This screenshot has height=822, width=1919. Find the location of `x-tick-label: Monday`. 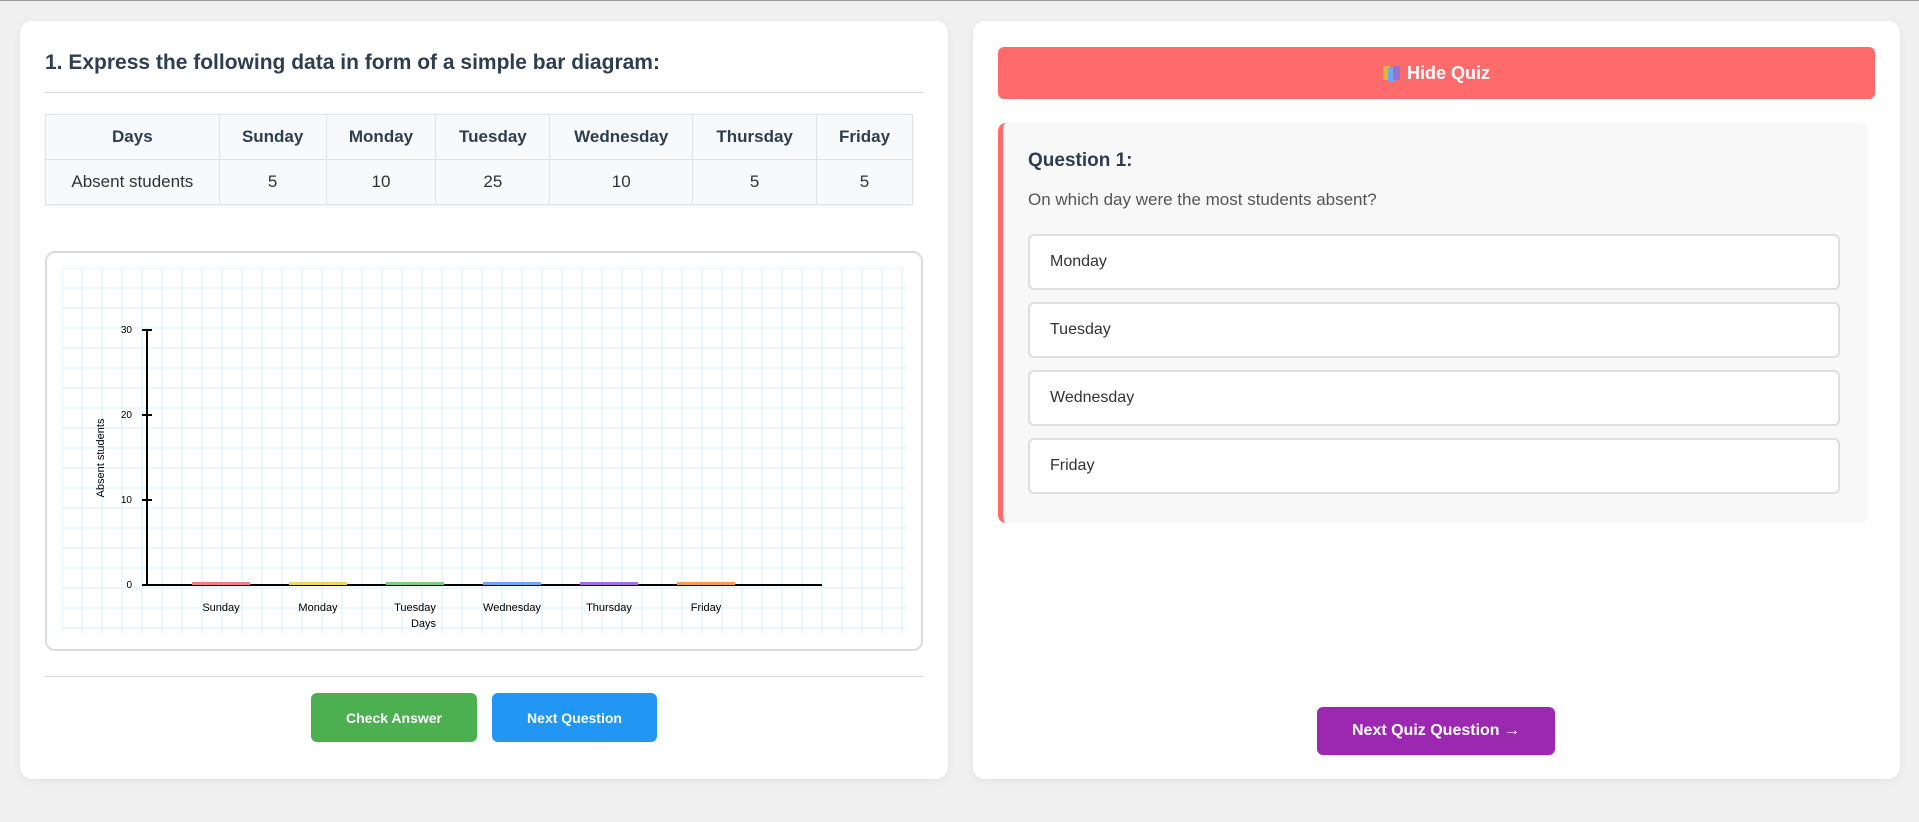

x-tick-label: Monday is located at coordinates (318, 608).